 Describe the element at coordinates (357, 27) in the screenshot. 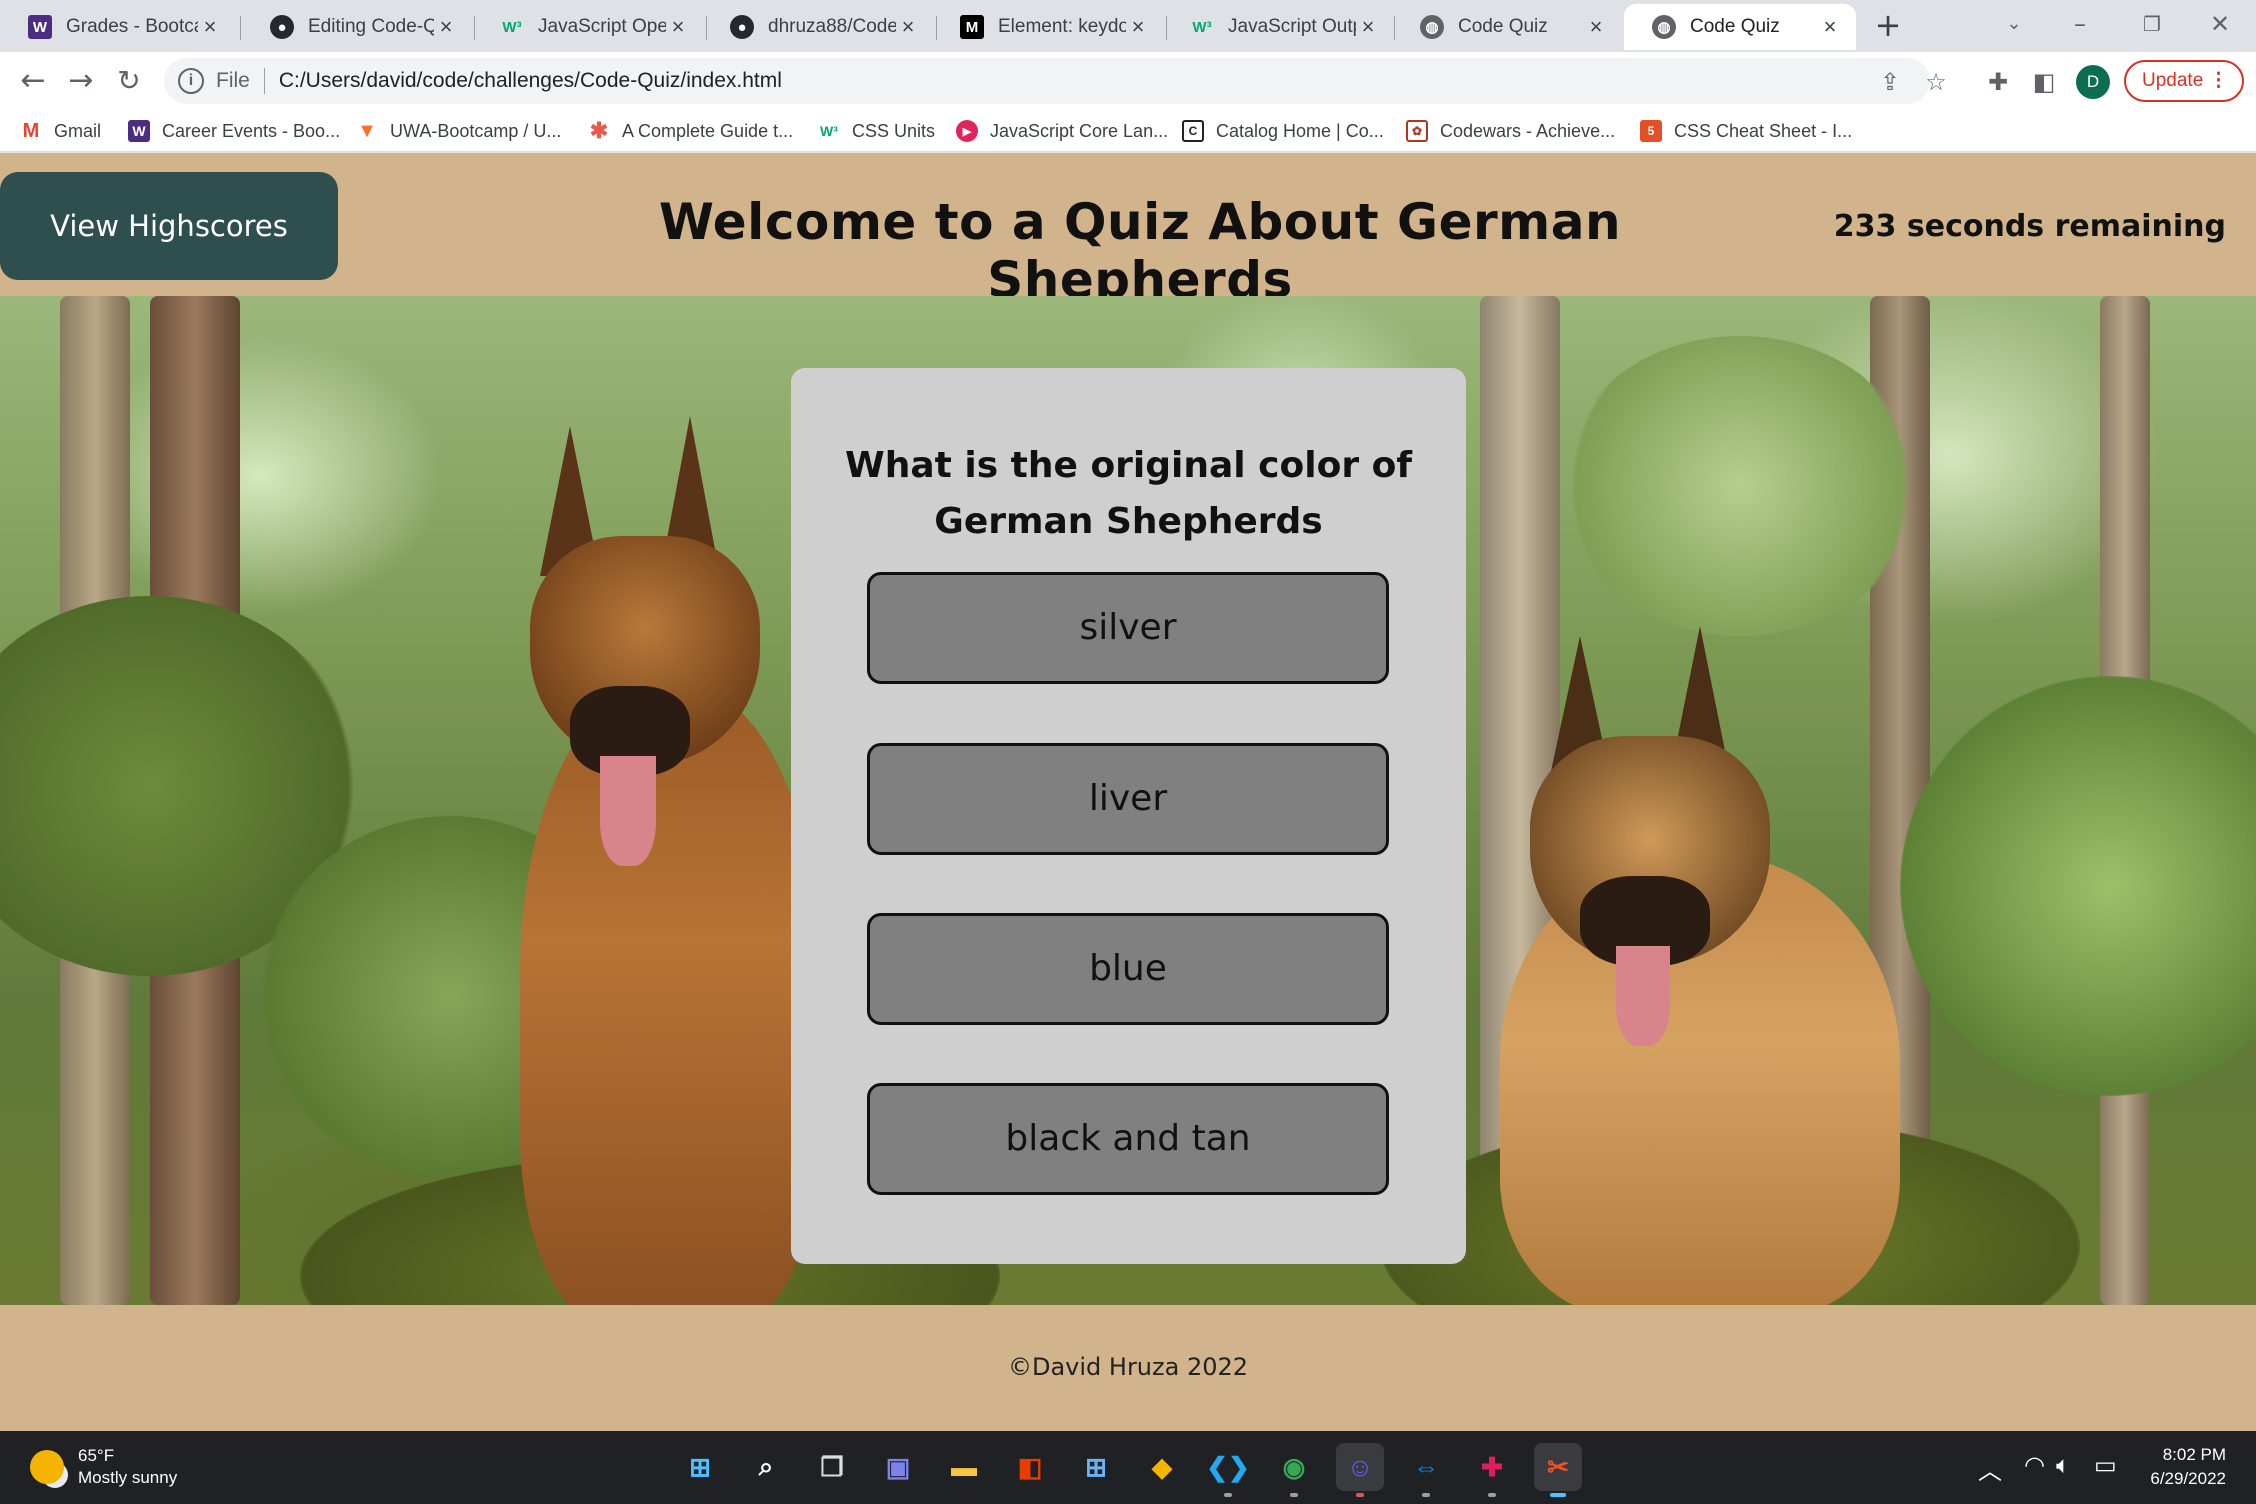

I see `tab-editing-code-quiz: ● Editing Code-Qu ×` at that location.